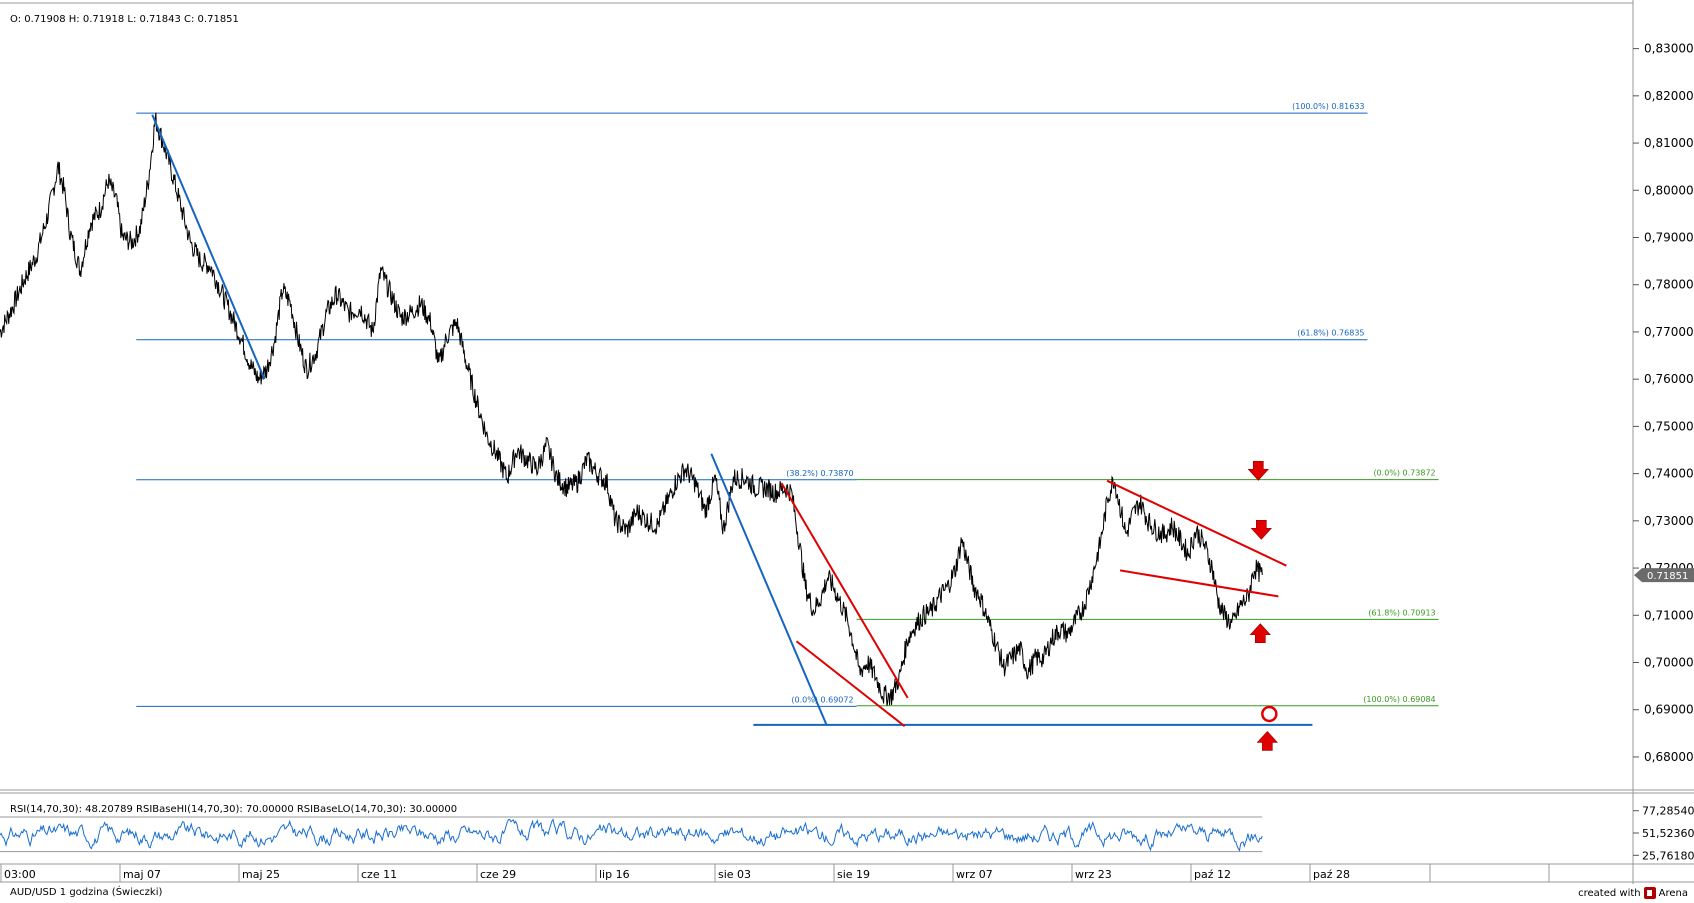 The image size is (1694, 903). What do you see at coordinates (1330, 333) in the screenshot?
I see `fib-level-label: (61.8%) 0.76835` at bounding box center [1330, 333].